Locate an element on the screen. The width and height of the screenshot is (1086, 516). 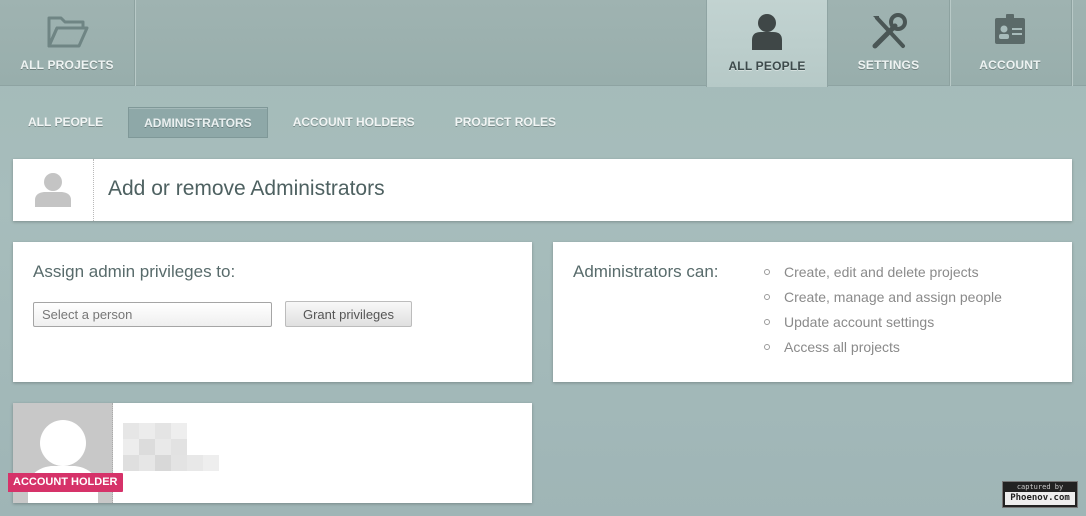
person-select: Select a person is located at coordinates (152, 314).